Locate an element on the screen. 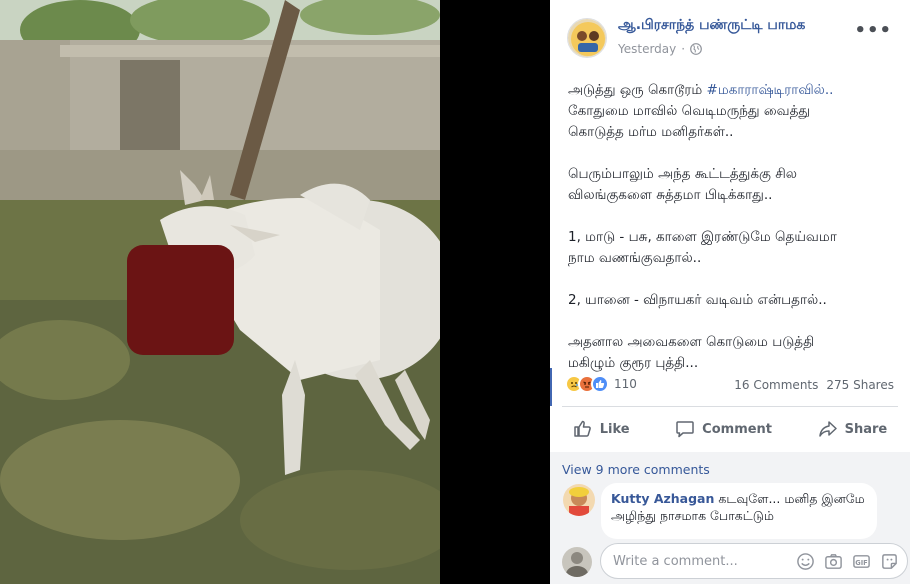  emoji-icon is located at coordinates (805, 561).